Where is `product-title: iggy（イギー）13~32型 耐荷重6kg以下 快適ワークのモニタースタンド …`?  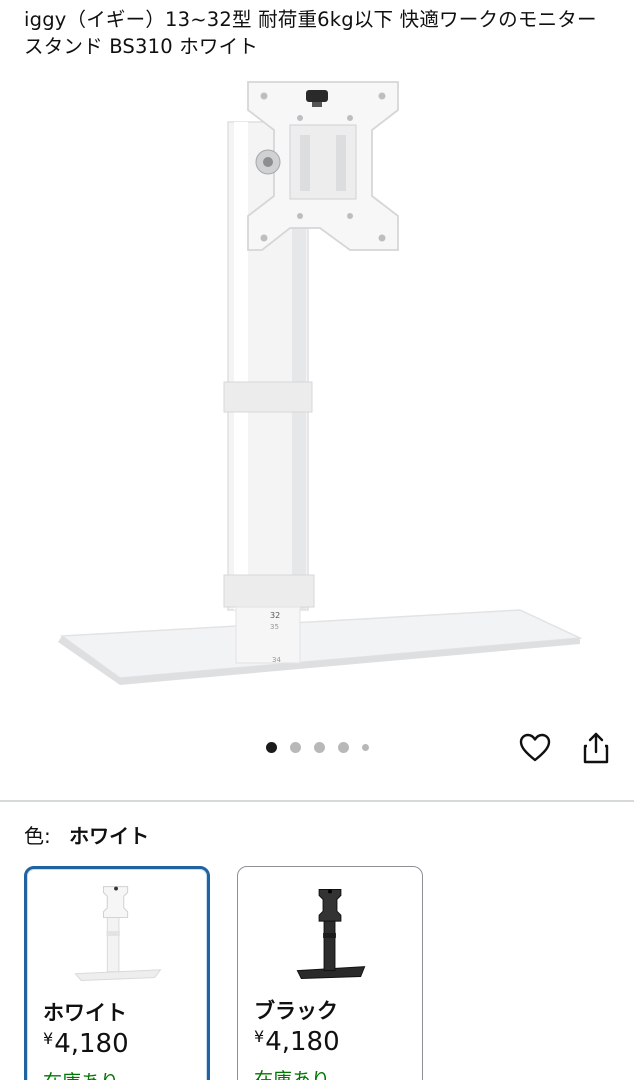
product-title: iggy（イギー）13~32型 耐荷重6kg以下 快適ワークのモニタースタンド … is located at coordinates (319, 33).